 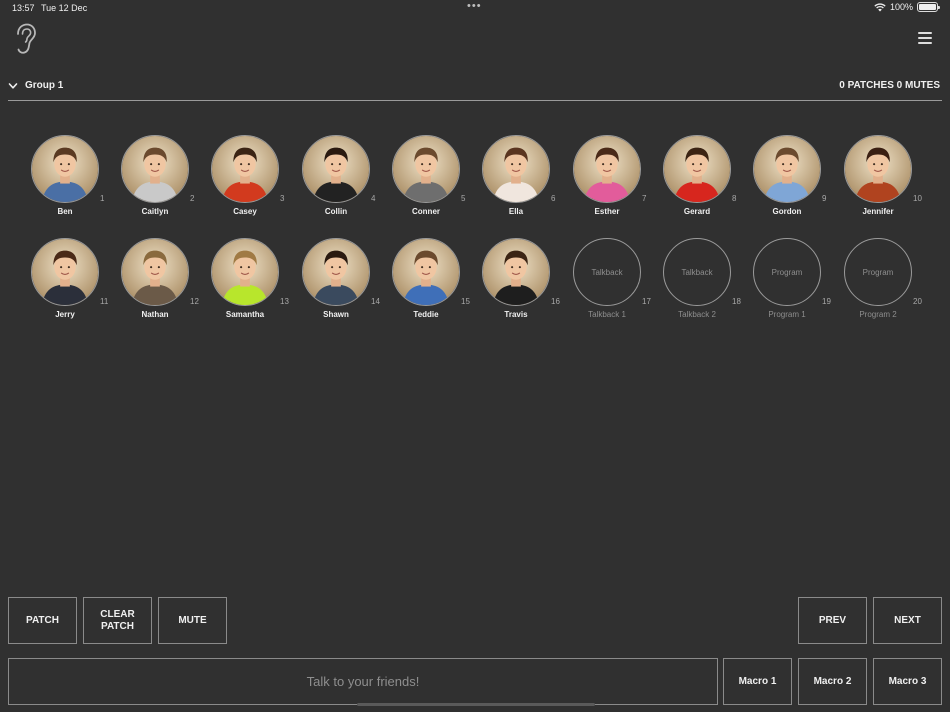 What do you see at coordinates (697, 314) in the screenshot?
I see `tile-name: Talkback 2` at bounding box center [697, 314].